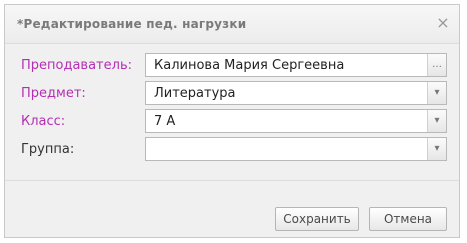 The width and height of the screenshot is (467, 243). What do you see at coordinates (48, 149) in the screenshot?
I see `group-label: Группа:` at bounding box center [48, 149].